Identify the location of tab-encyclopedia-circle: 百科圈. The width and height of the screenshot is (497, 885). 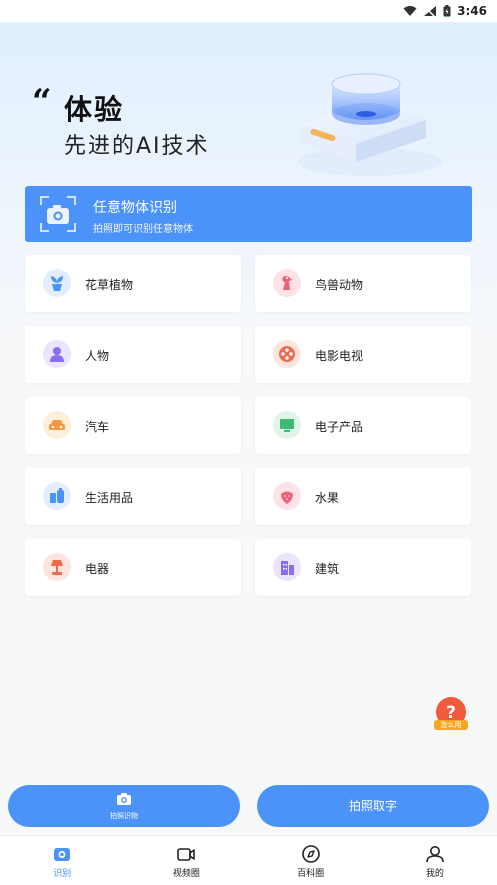
(311, 860).